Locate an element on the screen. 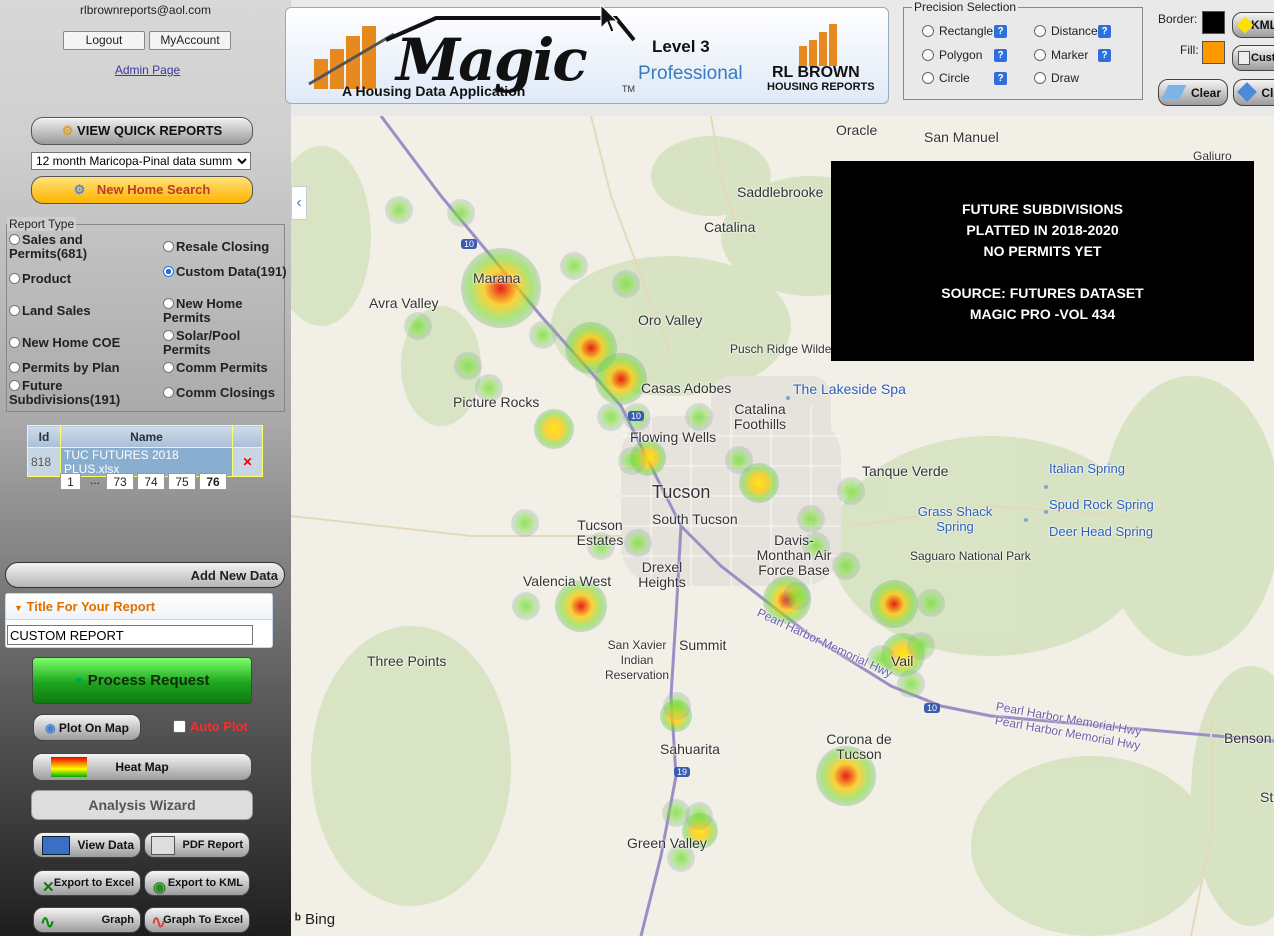 Image resolution: width=1274 pixels, height=936 pixels. new-home-search-button: ⚙ New Home Search is located at coordinates (142, 190).